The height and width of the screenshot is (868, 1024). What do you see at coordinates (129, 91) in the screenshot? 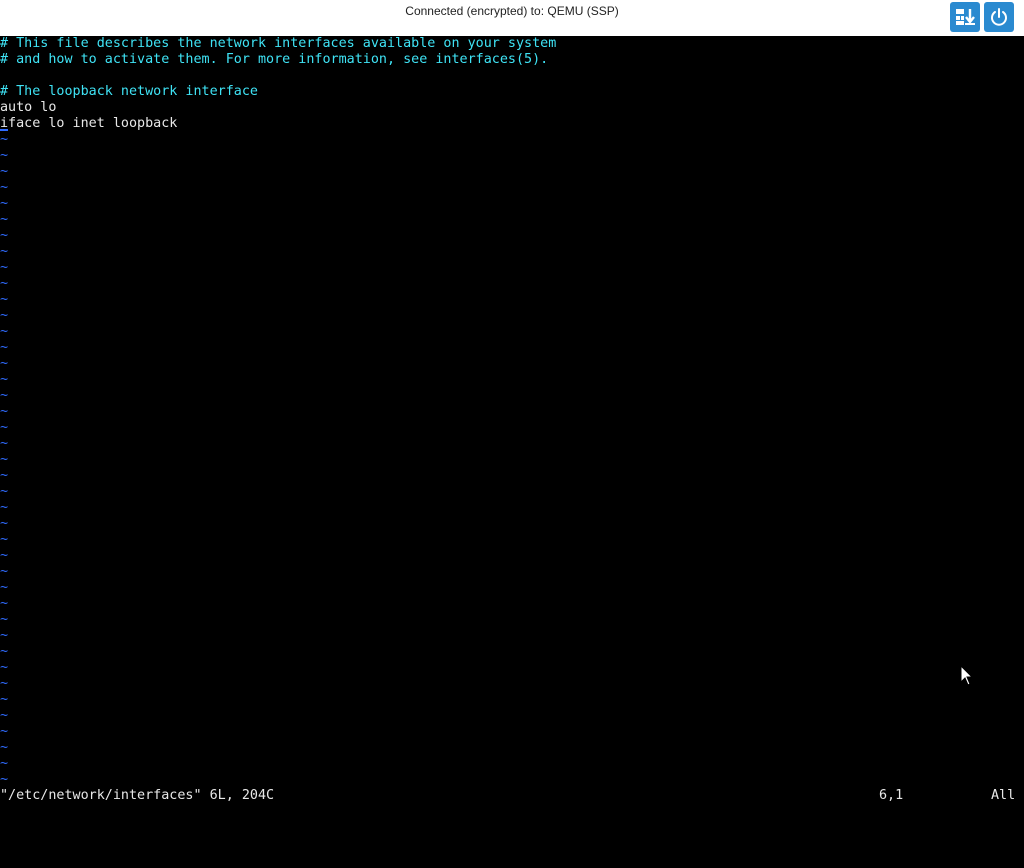
I see `editor-line-4: # The loopback network interface` at bounding box center [129, 91].